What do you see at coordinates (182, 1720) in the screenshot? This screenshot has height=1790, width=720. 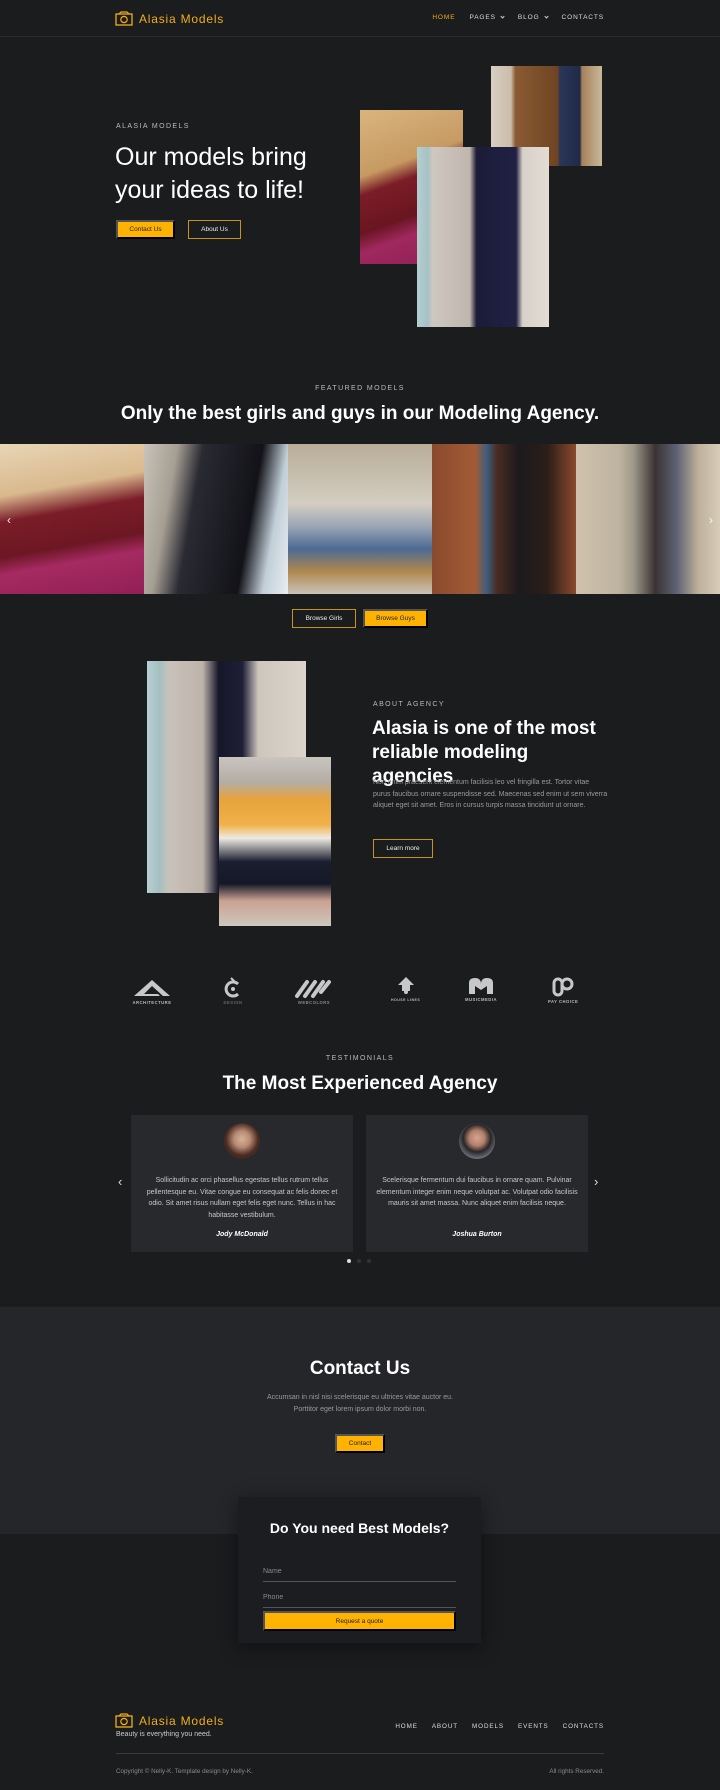 I see `footer-brand-name: Alasia Models` at bounding box center [182, 1720].